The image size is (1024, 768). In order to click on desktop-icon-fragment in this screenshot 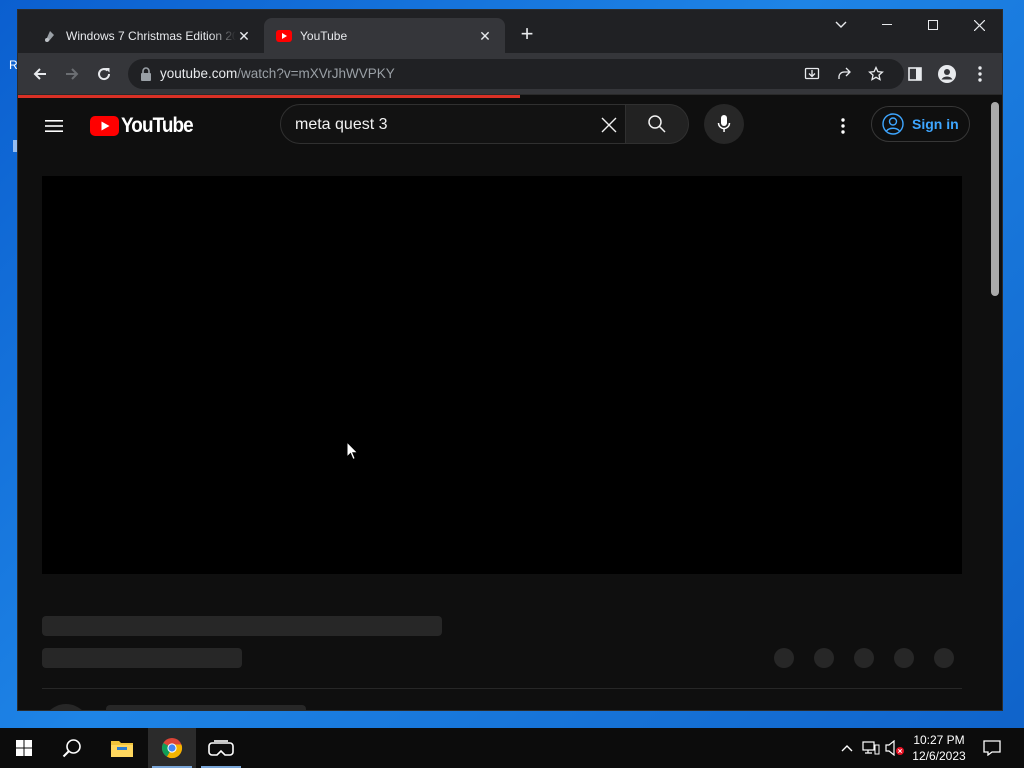, I will do `click(15, 146)`.